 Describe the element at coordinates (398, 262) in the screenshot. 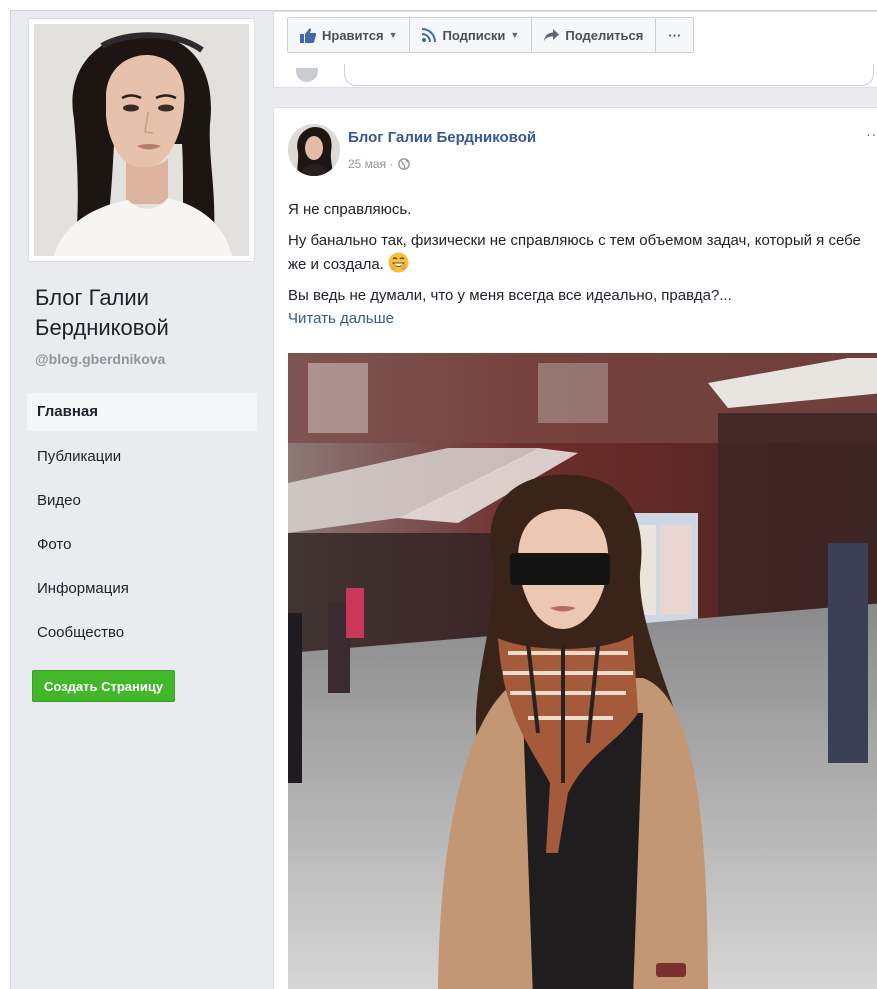

I see `grinning-emoji-icon` at that location.